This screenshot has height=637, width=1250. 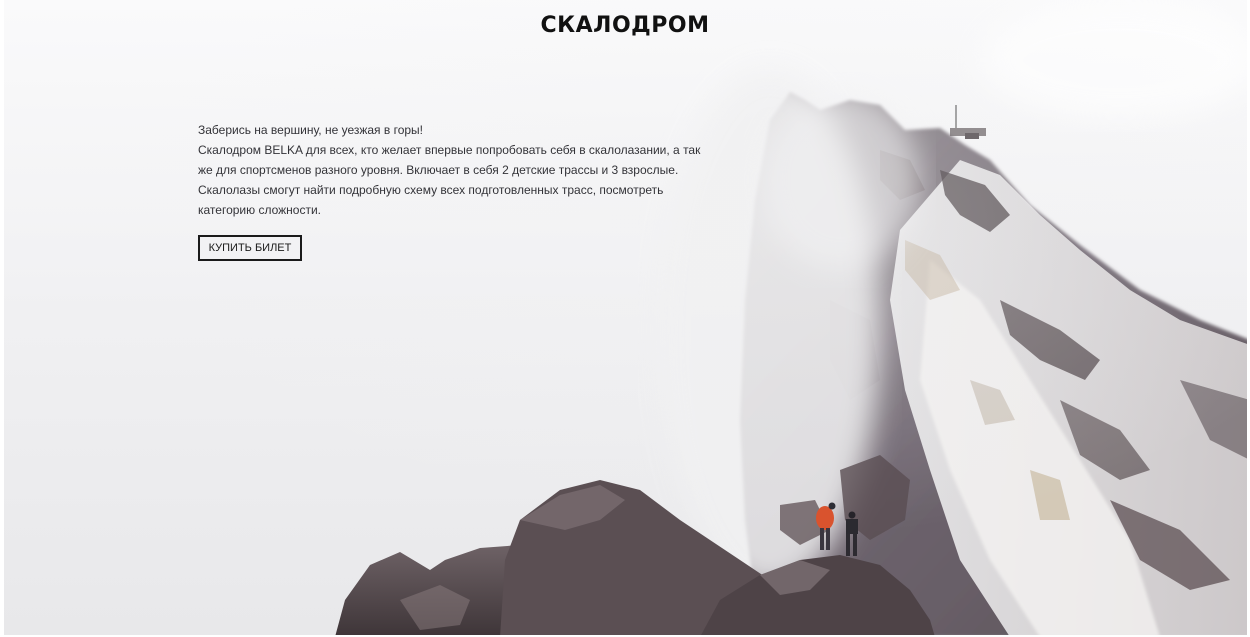 What do you see at coordinates (2, 318) in the screenshot?
I see `left-edge` at bounding box center [2, 318].